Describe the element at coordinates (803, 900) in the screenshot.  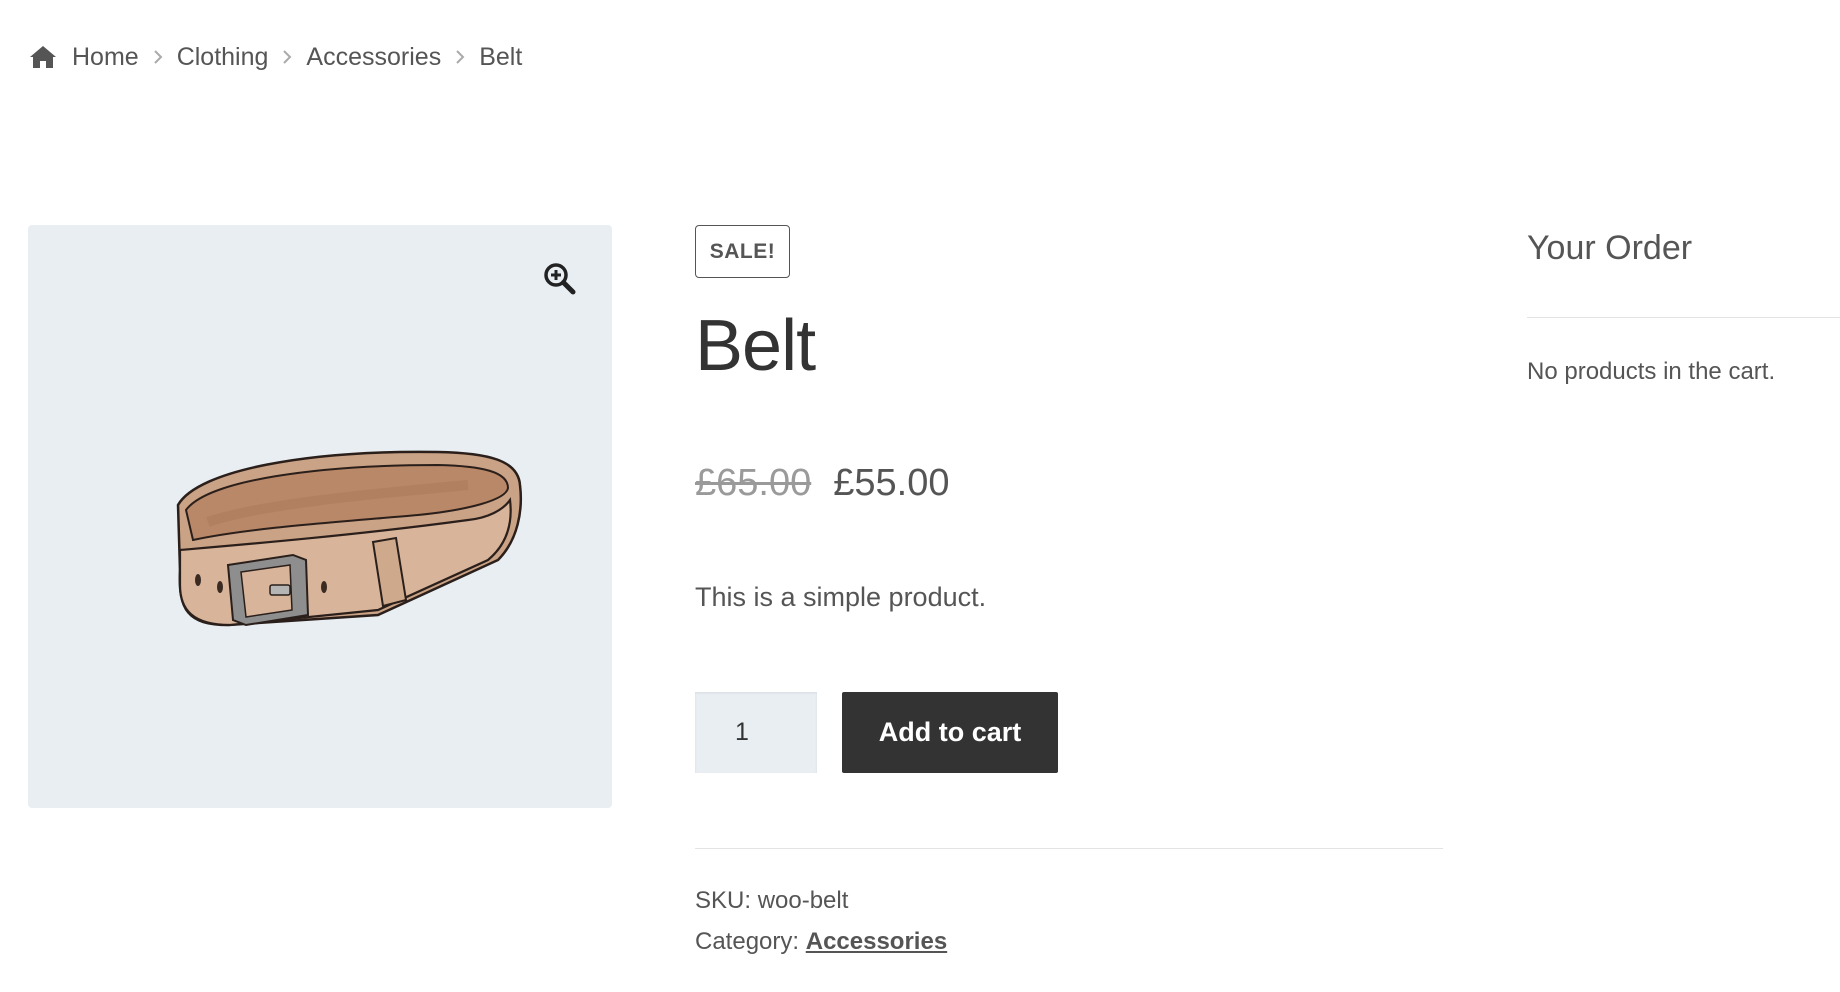
I see `sku-value: woo-belt` at that location.